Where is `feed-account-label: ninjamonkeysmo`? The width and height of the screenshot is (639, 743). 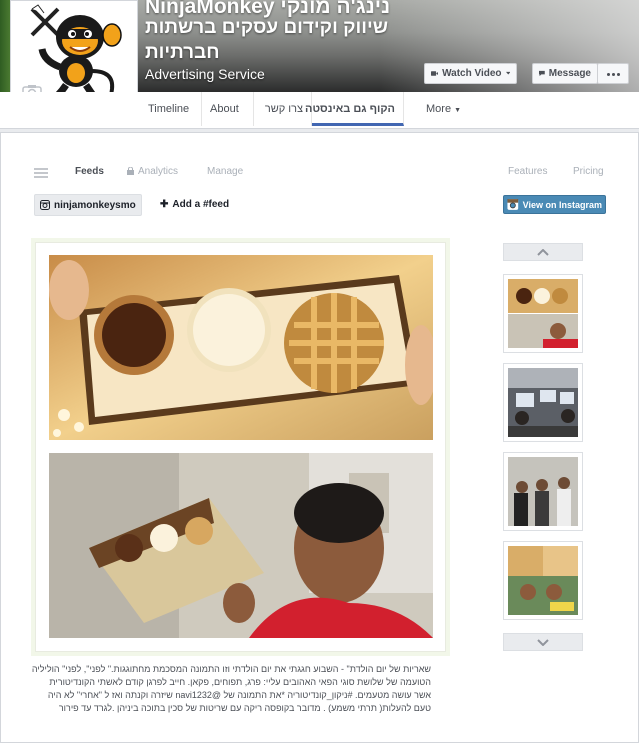 feed-account-label: ninjamonkeysmo is located at coordinates (95, 205).